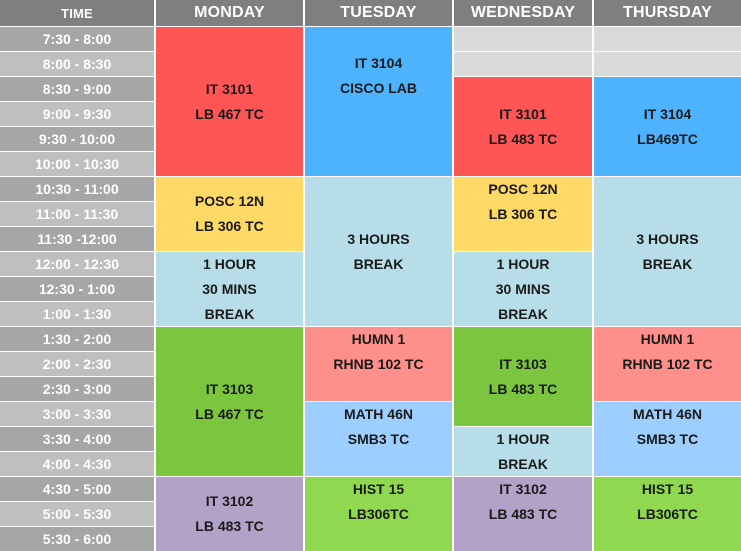 The width and height of the screenshot is (741, 551). Describe the element at coordinates (667, 238) in the screenshot. I see `break-duration: 3 HOURS` at that location.